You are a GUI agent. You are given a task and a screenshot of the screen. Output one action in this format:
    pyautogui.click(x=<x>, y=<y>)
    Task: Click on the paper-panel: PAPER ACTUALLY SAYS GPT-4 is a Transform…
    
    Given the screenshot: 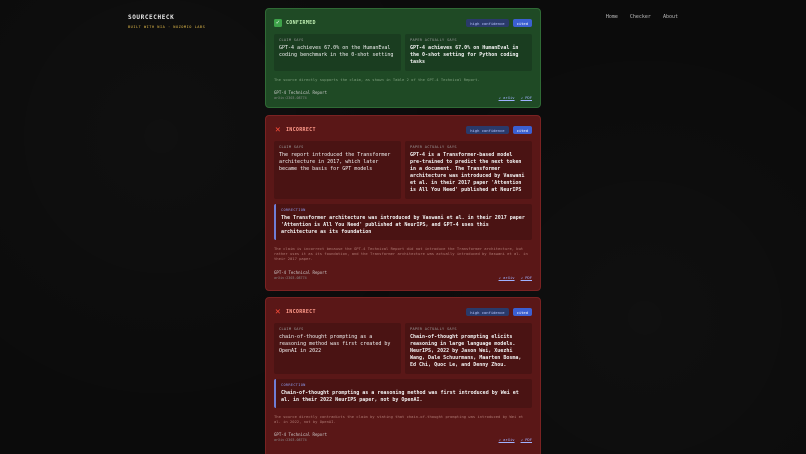 What is the action you would take?
    pyautogui.click(x=468, y=170)
    